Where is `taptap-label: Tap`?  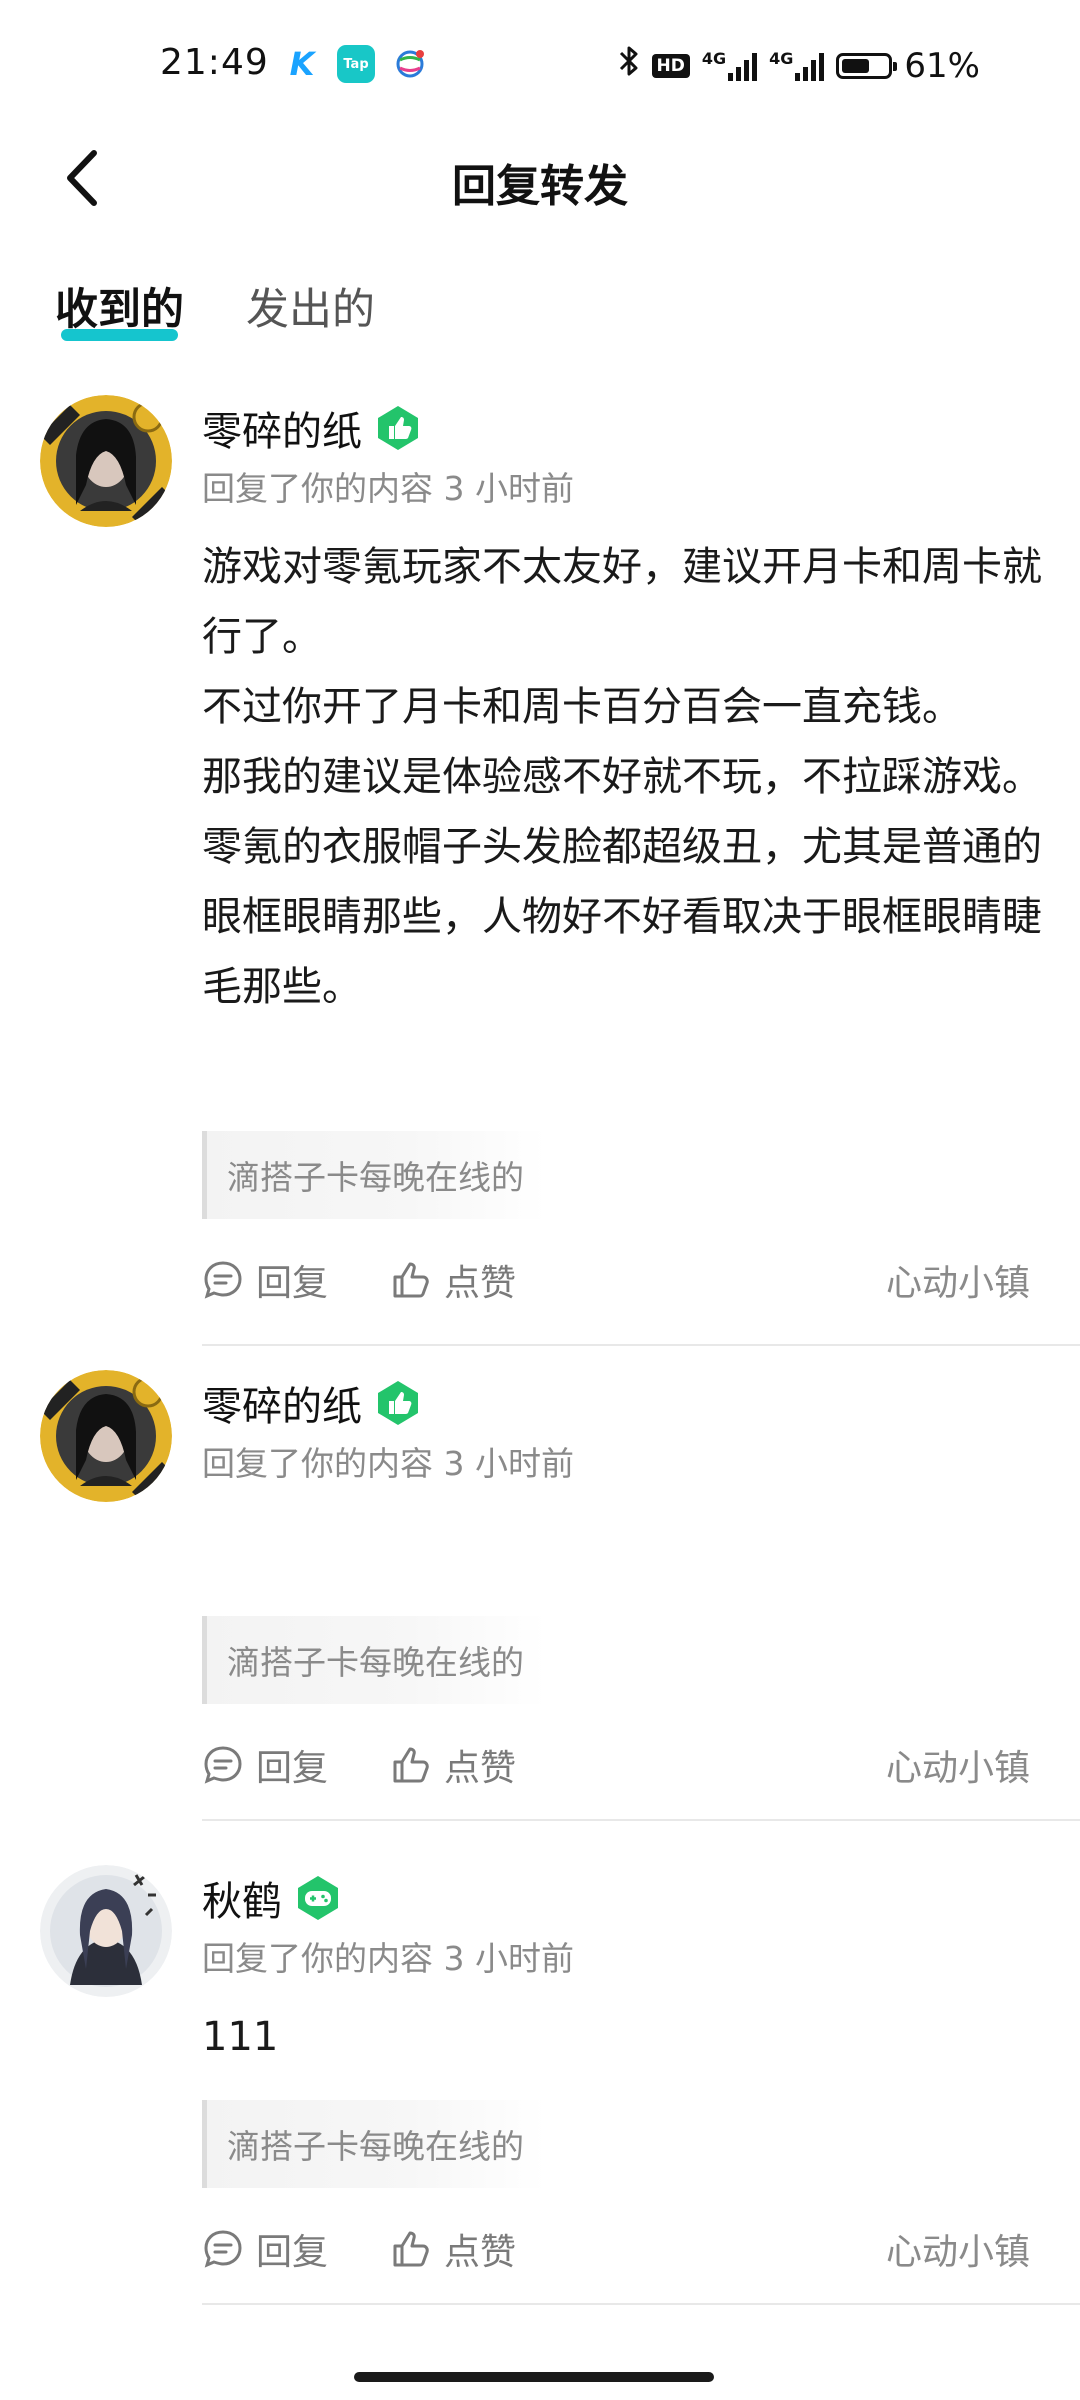
taptap-label: Tap is located at coordinates (356, 64).